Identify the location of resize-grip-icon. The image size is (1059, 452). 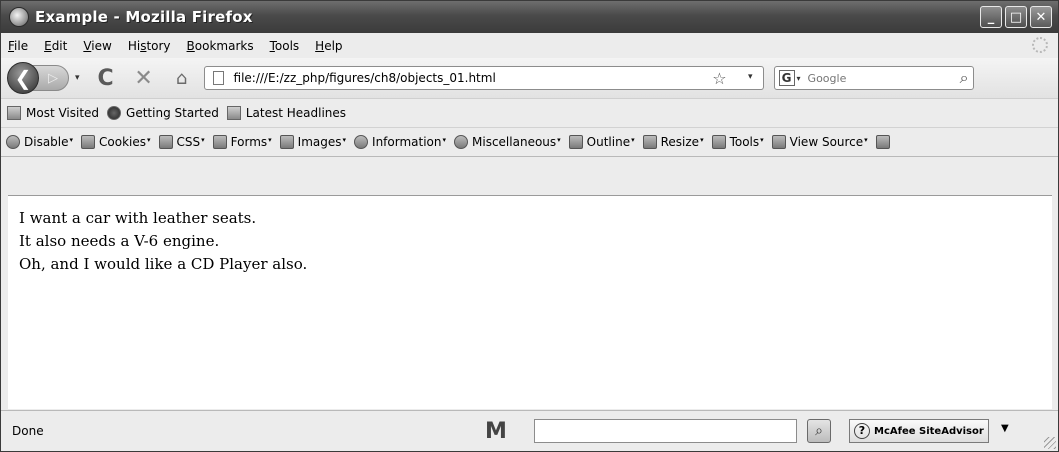
(1050, 443).